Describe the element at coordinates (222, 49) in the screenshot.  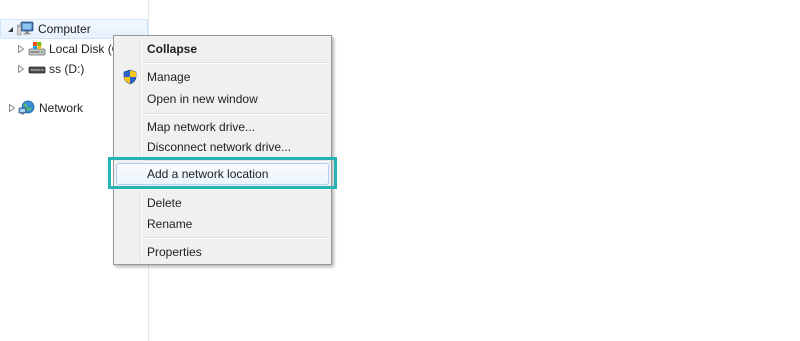
I see `menu-item-collapse: Collapse` at that location.